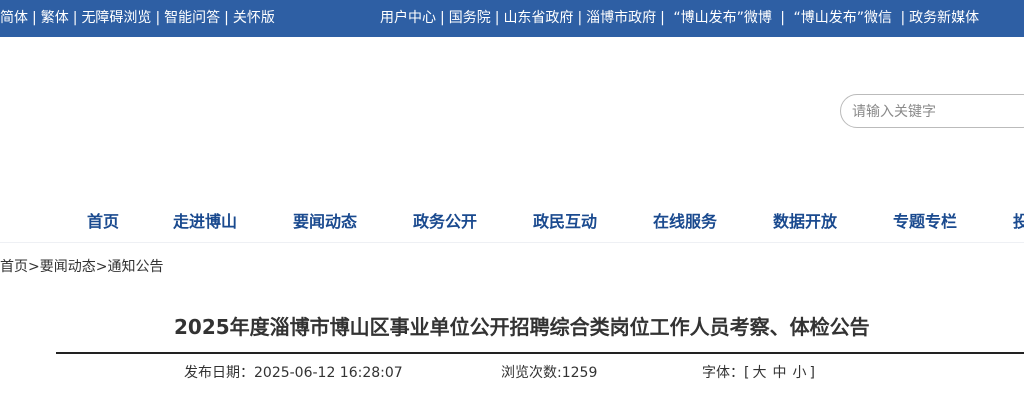 The width and height of the screenshot is (1024, 400). What do you see at coordinates (445, 220) in the screenshot?
I see `nav-item-gov-affairs: 政务公开` at bounding box center [445, 220].